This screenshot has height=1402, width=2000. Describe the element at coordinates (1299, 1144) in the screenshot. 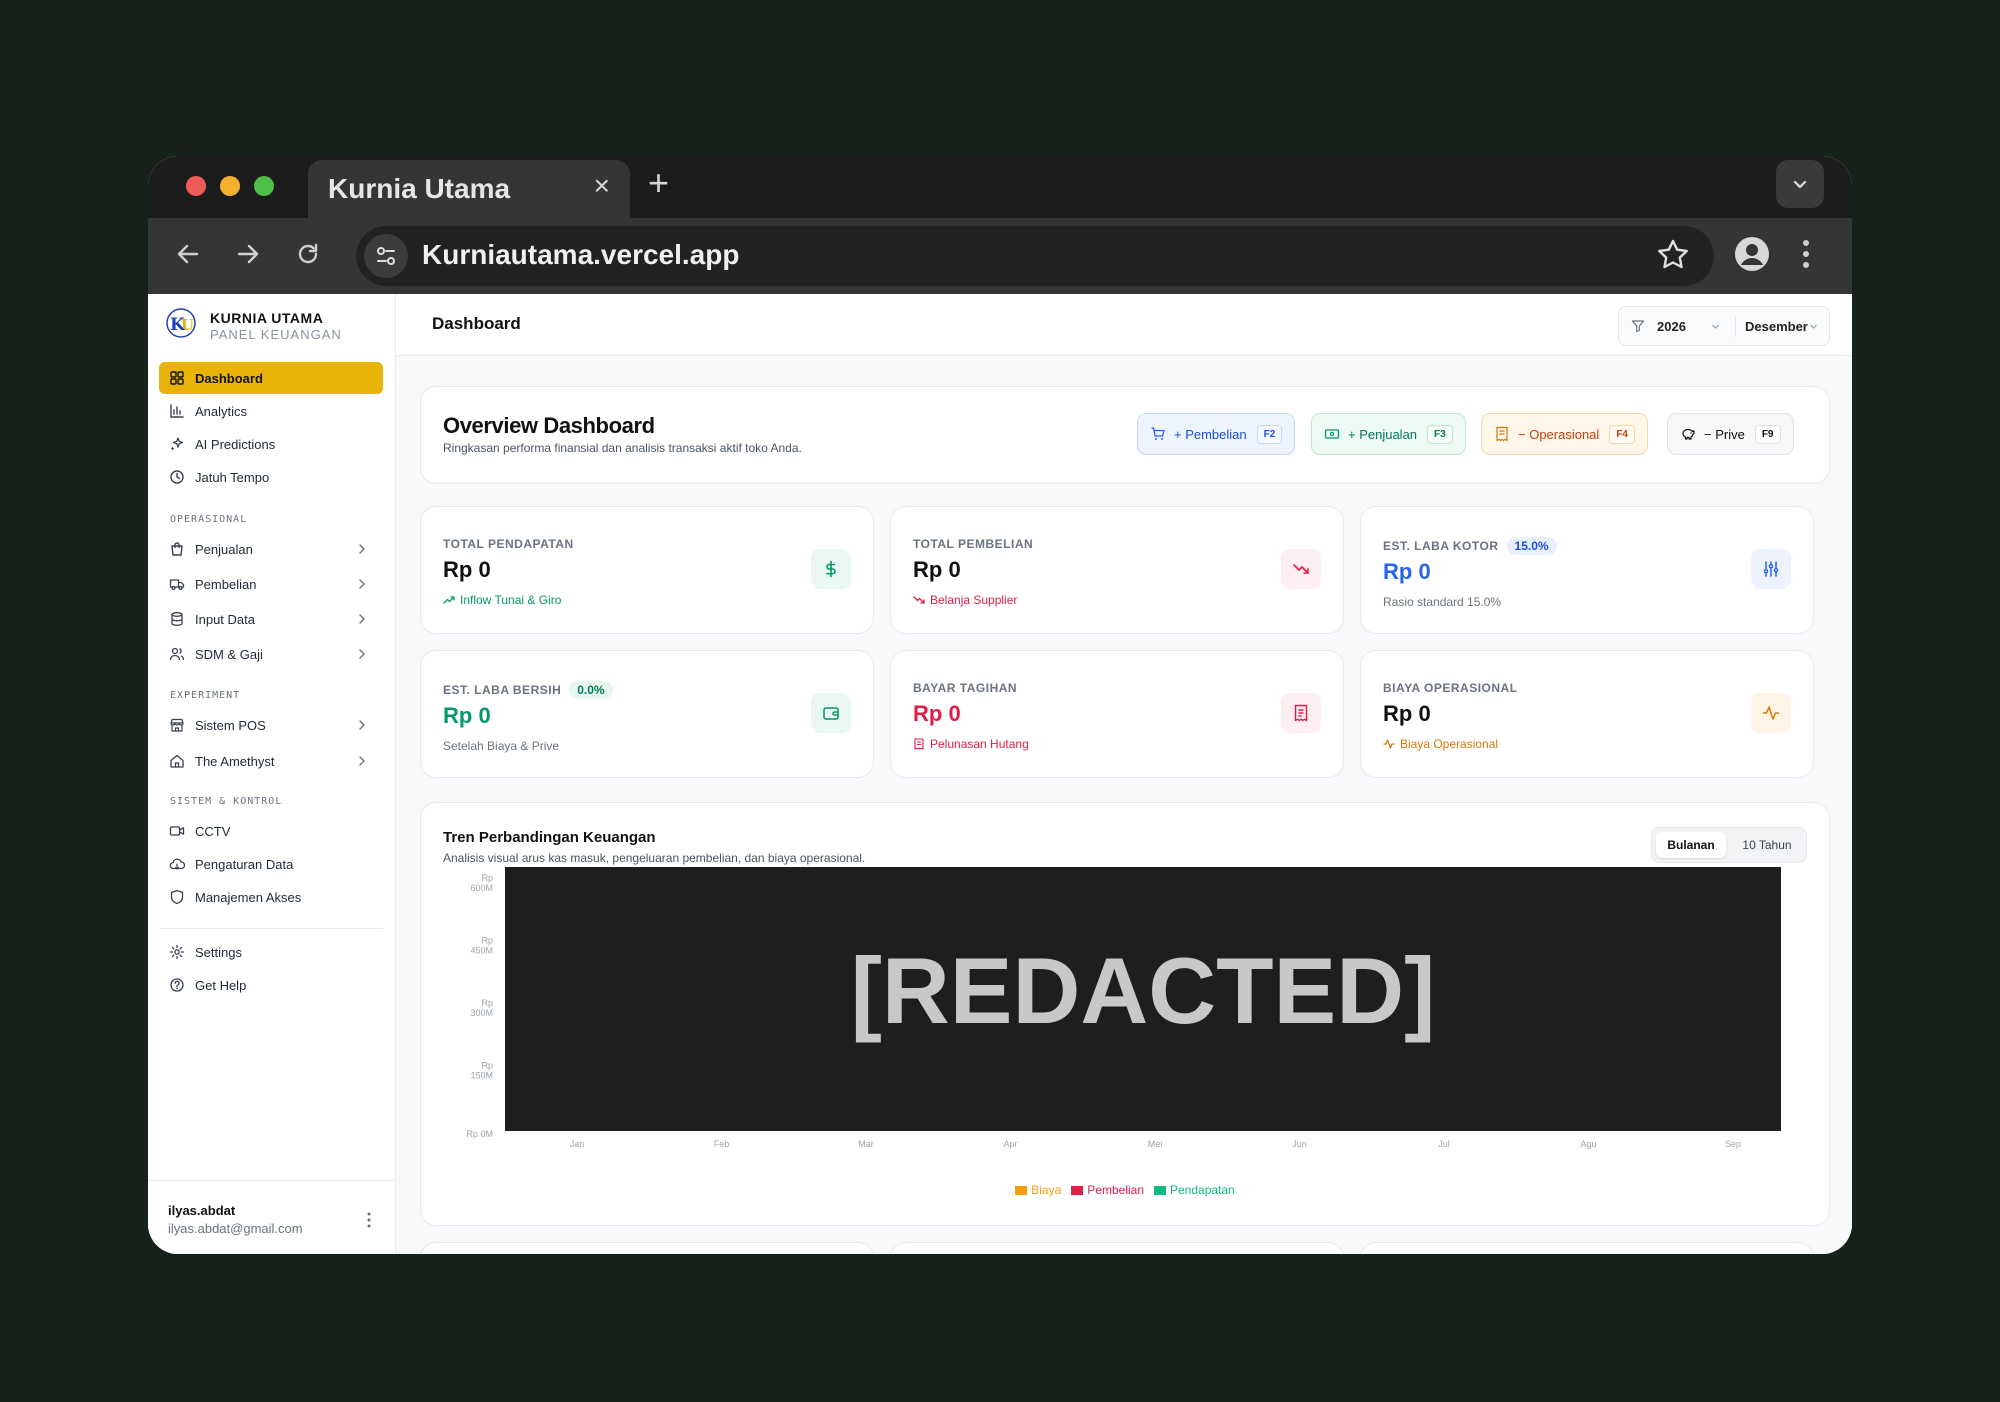

I see `x-tick-label: Jun` at that location.